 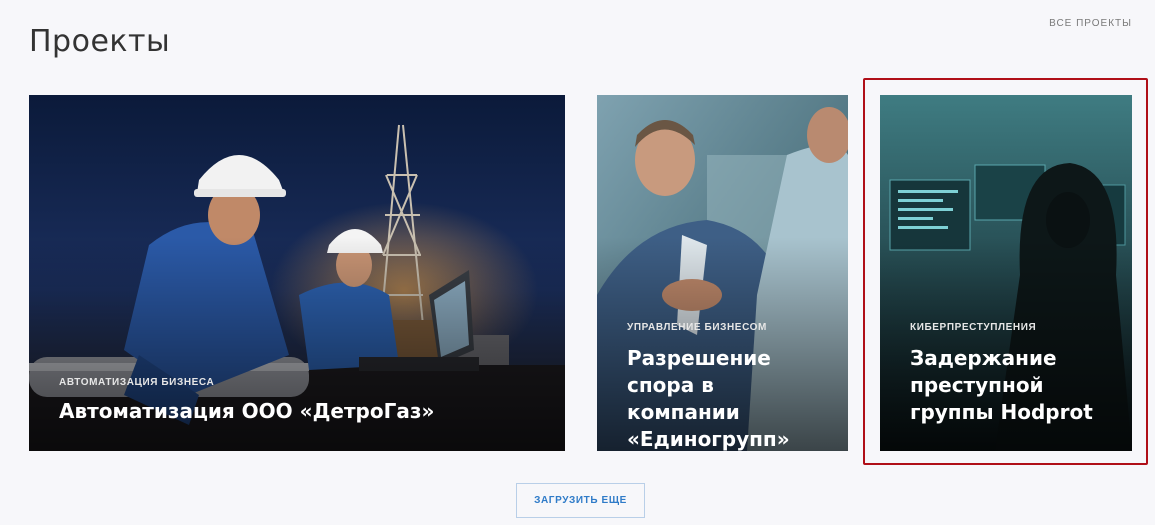 I want to click on card-title: Разрешение спора в компании «Единогрупп», so click(x=728, y=398).